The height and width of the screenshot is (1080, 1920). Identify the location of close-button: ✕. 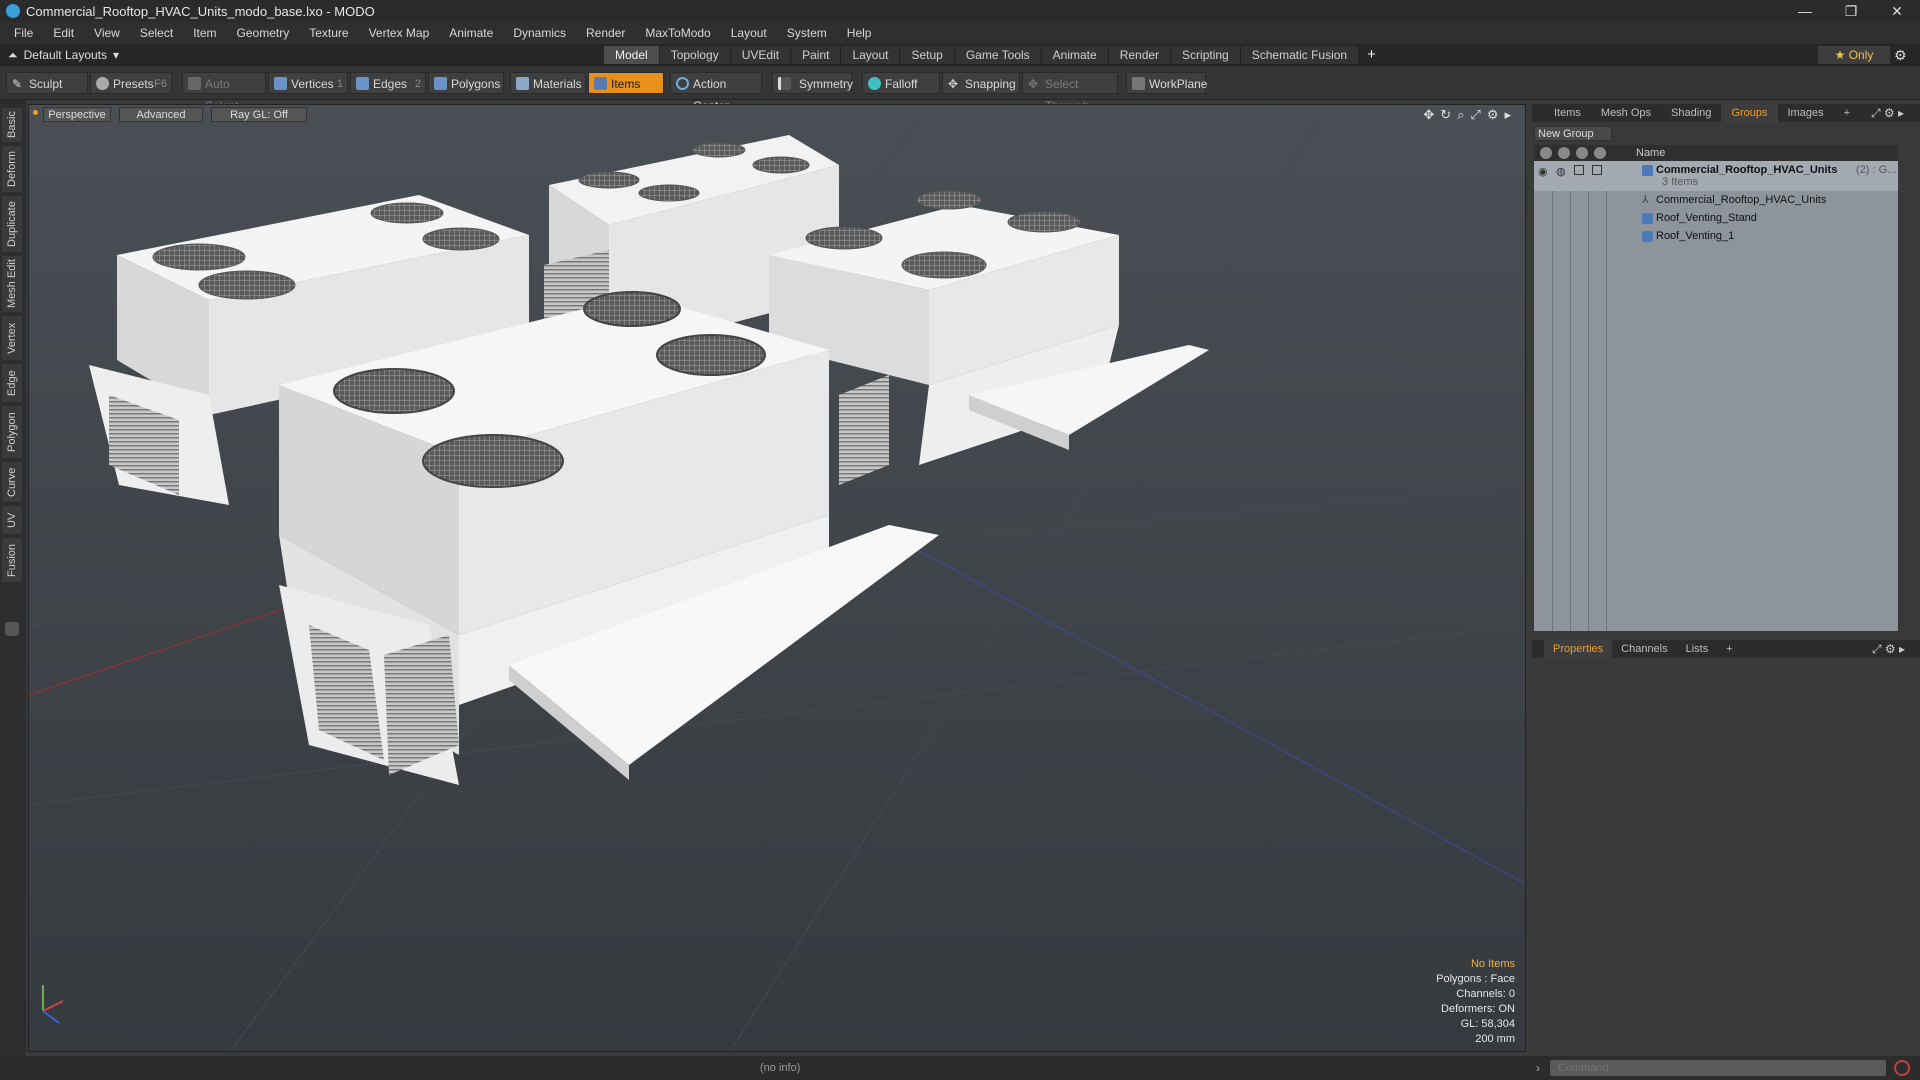
(1897, 11).